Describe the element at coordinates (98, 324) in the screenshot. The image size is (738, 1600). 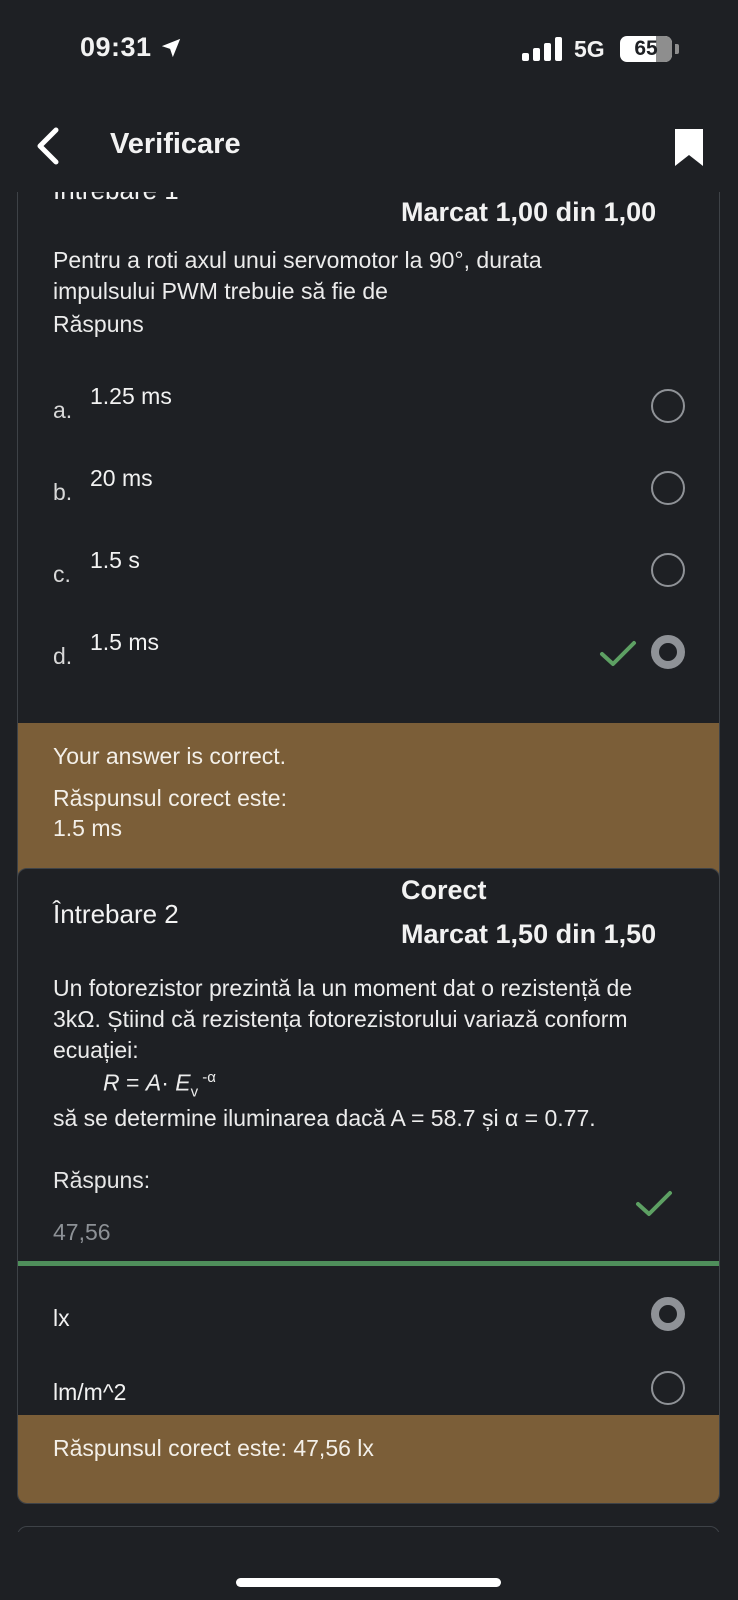
I see `answer-label: Răspuns` at that location.